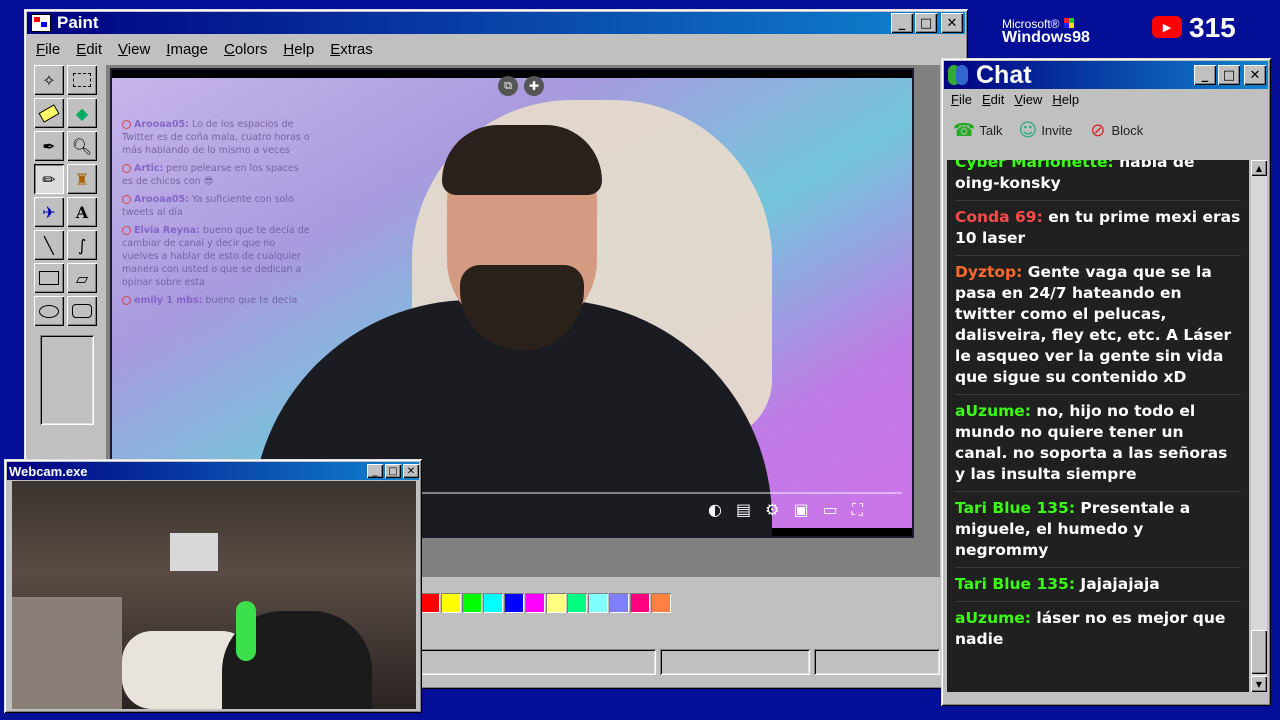 The height and width of the screenshot is (720, 1280). I want to click on add-icon: ✚, so click(534, 86).